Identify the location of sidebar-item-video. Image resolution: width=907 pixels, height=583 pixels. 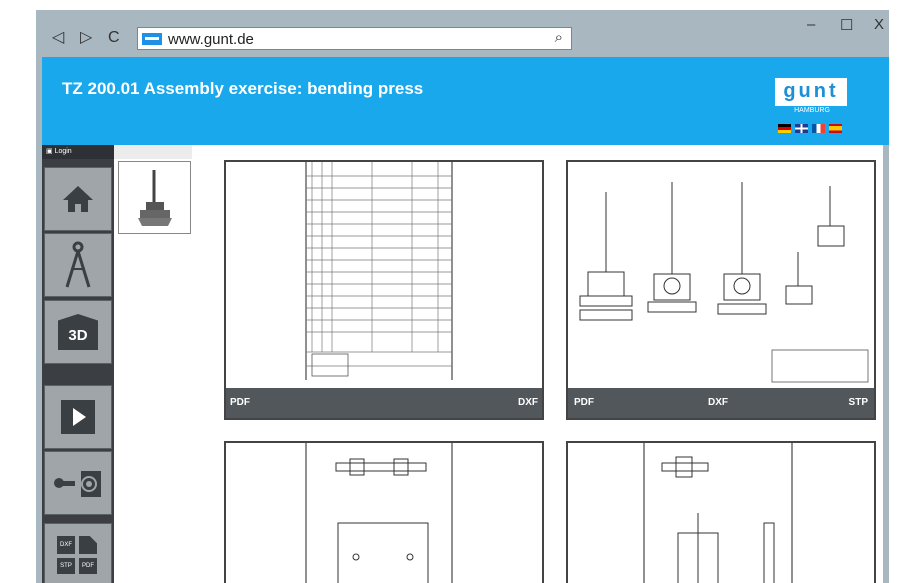
(78, 417).